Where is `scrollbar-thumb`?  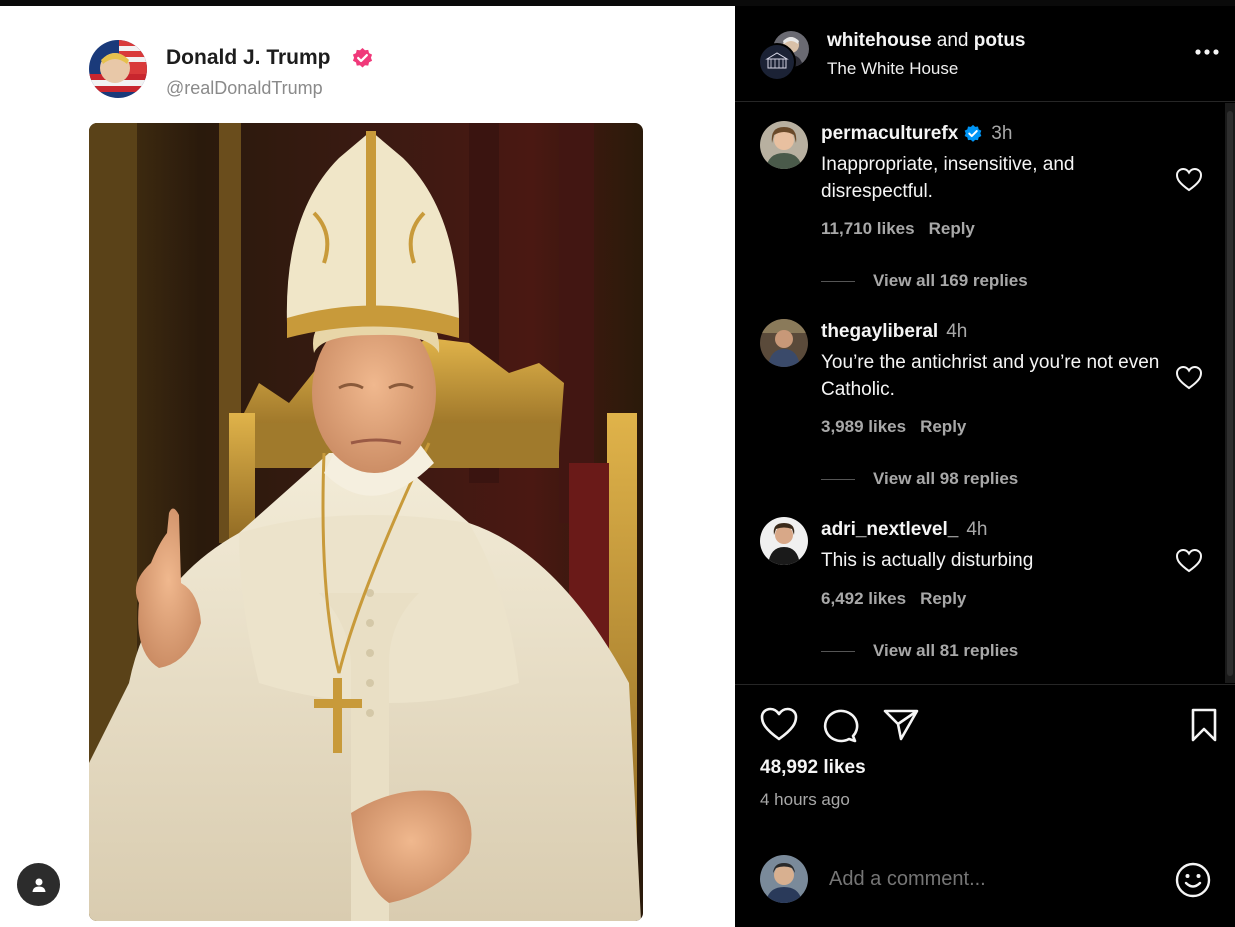 scrollbar-thumb is located at coordinates (1230, 393).